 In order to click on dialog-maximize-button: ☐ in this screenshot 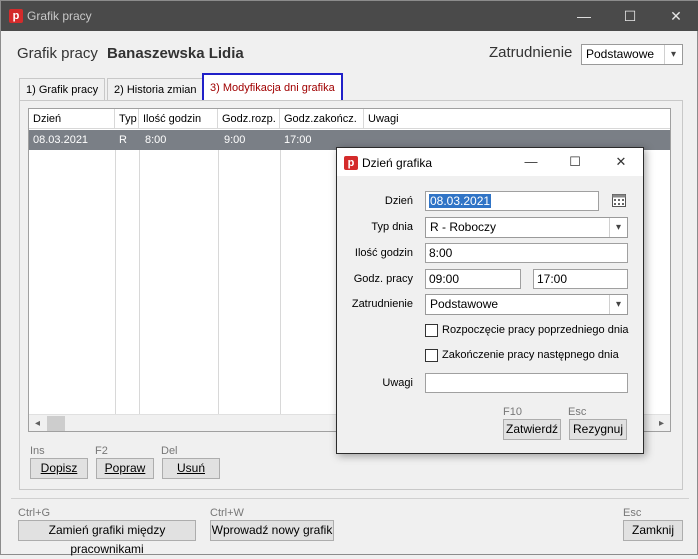, I will do `click(575, 162)`.